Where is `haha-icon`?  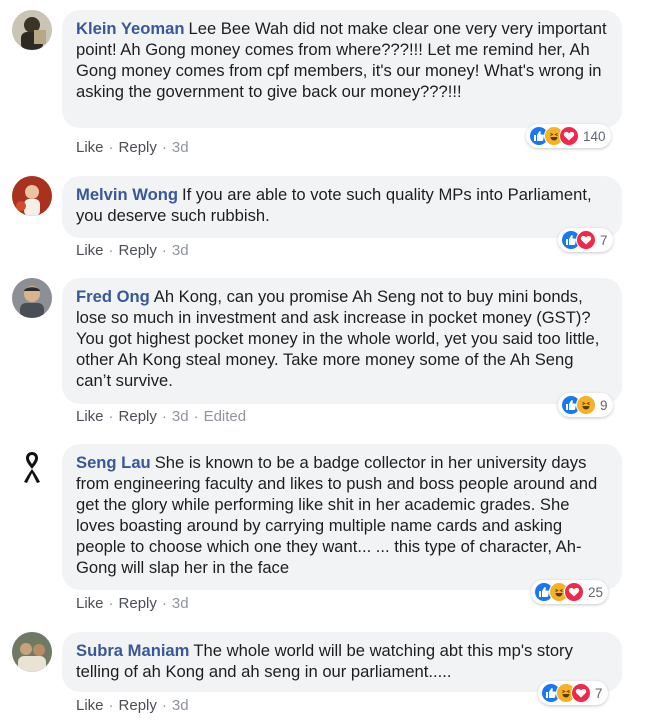
haha-icon is located at coordinates (586, 405).